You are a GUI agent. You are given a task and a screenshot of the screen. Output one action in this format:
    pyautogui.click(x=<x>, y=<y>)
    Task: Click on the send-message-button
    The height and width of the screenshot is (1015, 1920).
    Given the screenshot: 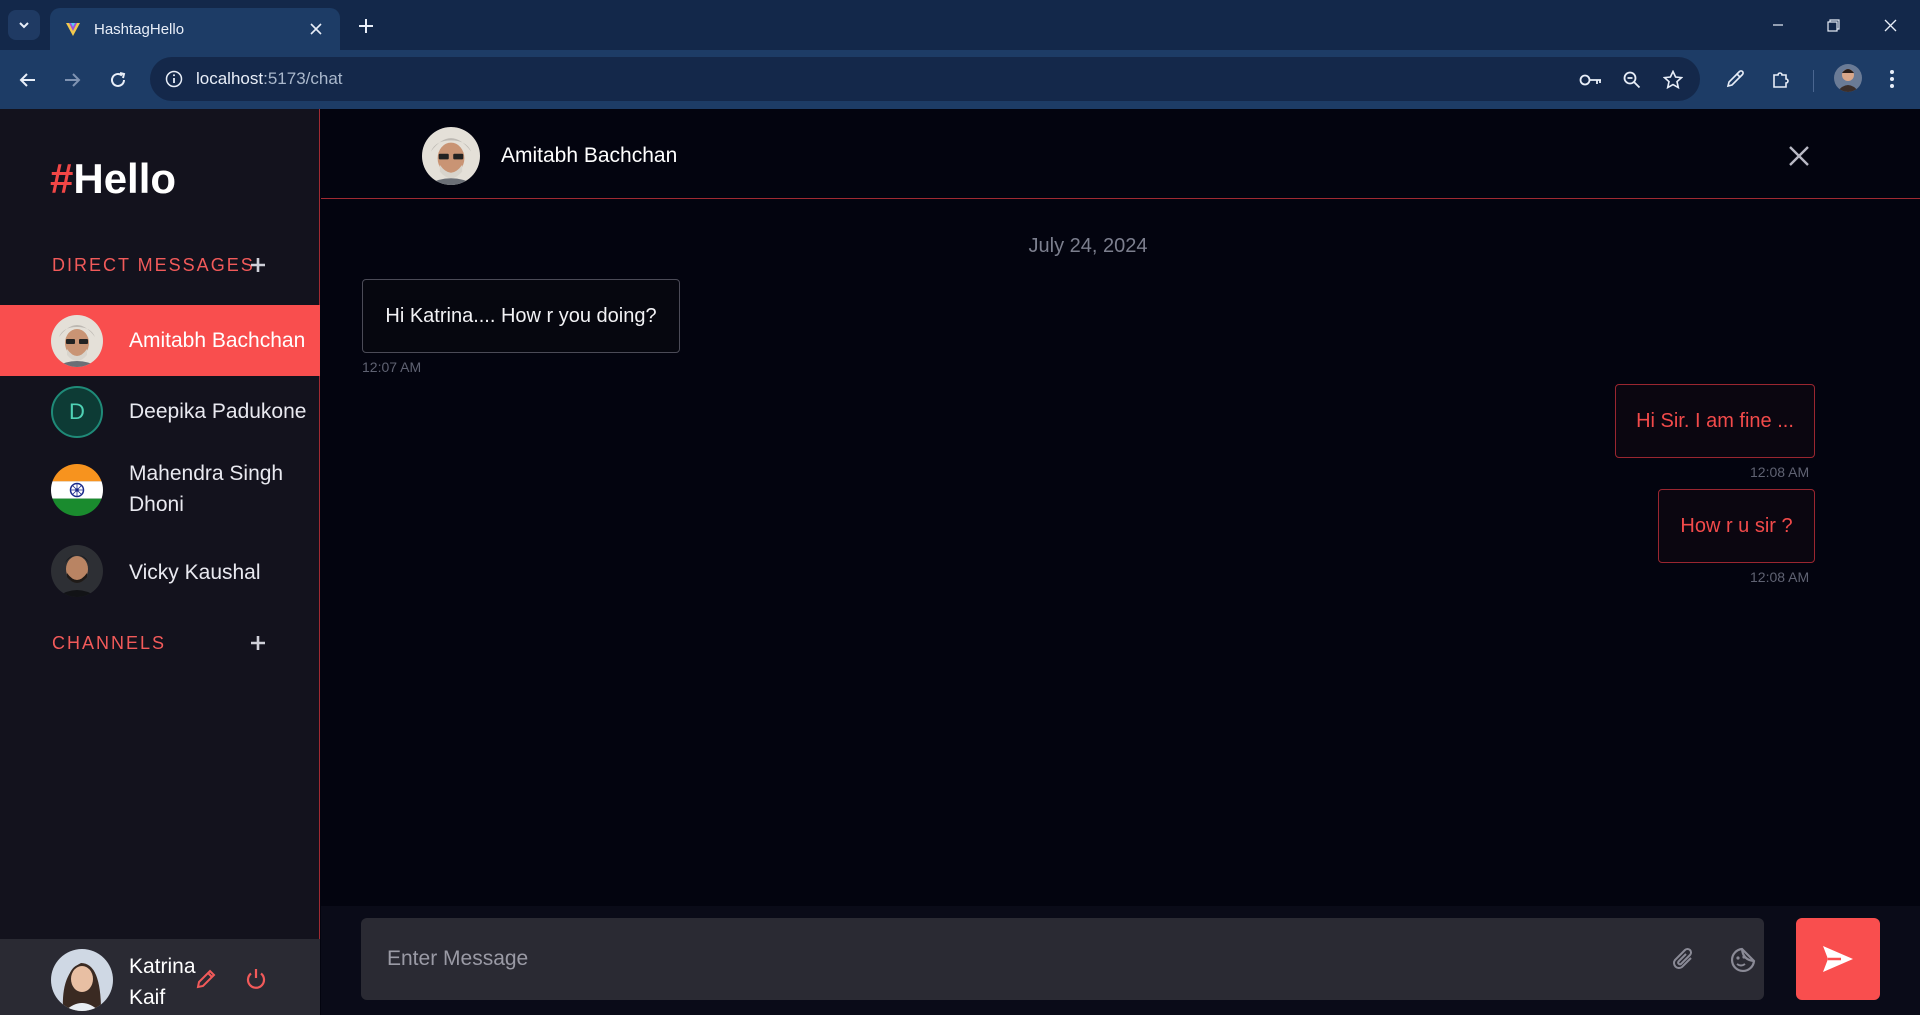 What is the action you would take?
    pyautogui.click(x=1838, y=959)
    